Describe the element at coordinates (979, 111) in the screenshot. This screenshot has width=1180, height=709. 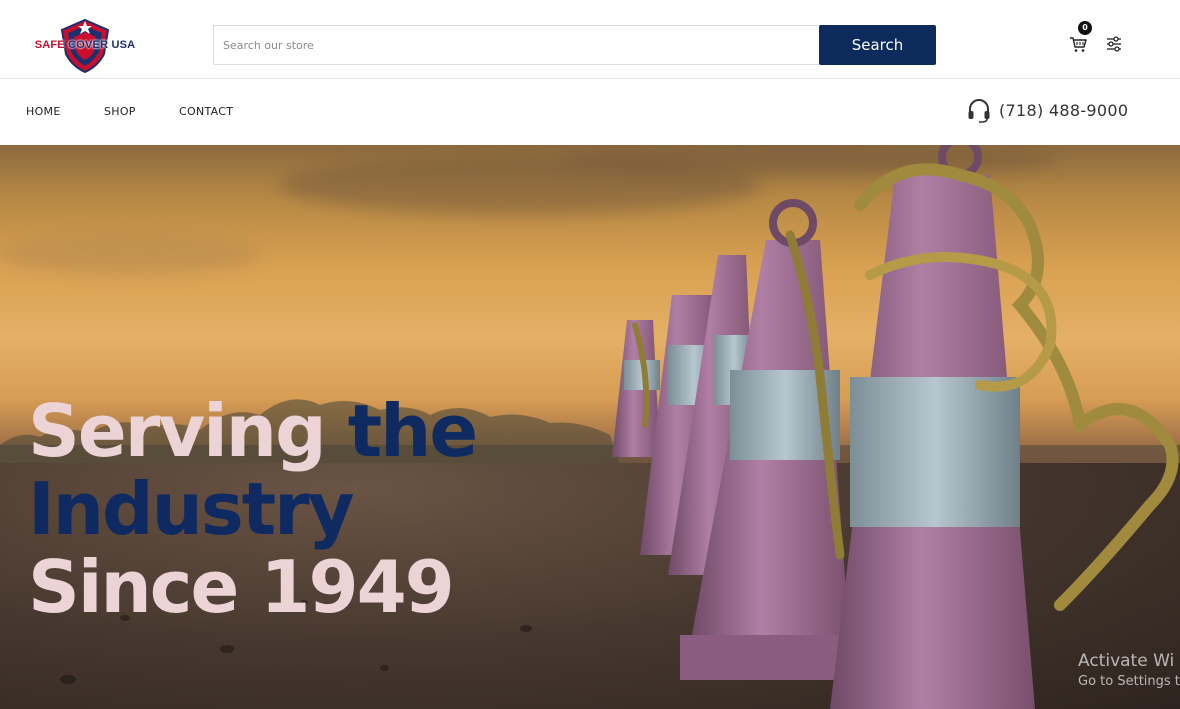
I see `headset-icon` at that location.